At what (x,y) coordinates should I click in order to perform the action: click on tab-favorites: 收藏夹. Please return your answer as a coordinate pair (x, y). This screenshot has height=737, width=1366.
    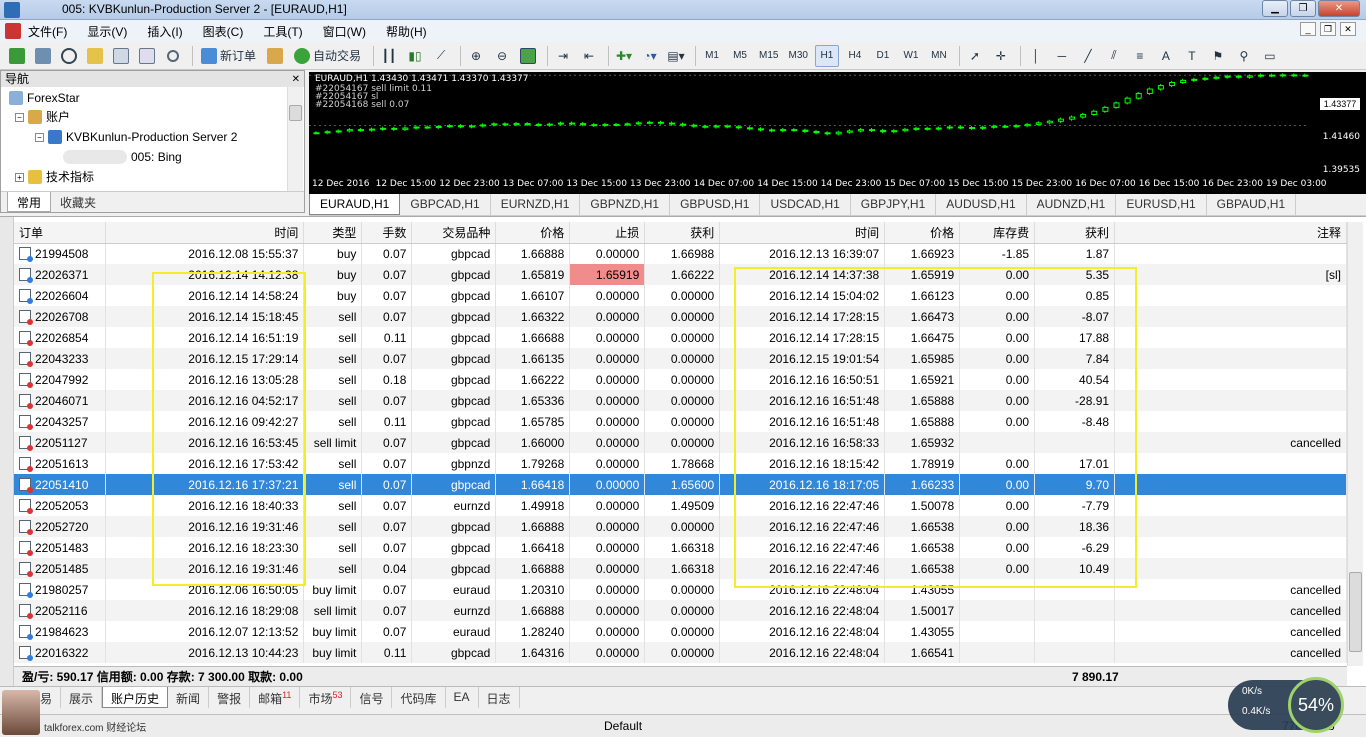
    Looking at the image, I should click on (78, 202).